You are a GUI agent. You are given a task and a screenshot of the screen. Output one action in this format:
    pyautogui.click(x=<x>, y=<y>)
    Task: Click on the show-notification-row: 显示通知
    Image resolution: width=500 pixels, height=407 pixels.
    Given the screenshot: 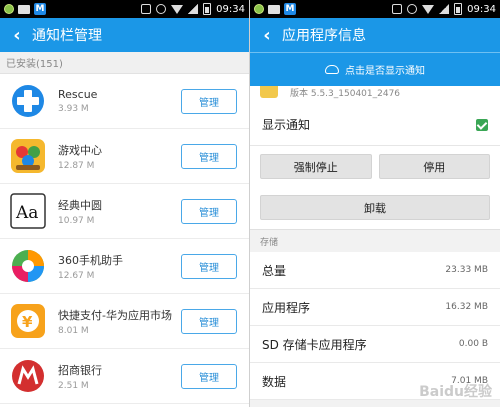 What is the action you would take?
    pyautogui.click(x=375, y=125)
    